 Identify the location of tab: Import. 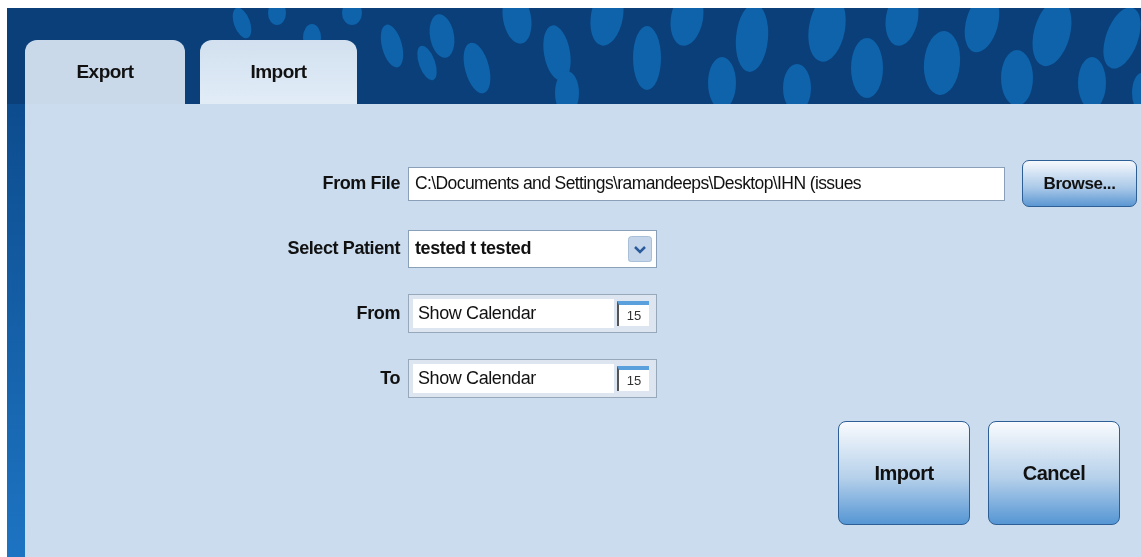
(278, 72).